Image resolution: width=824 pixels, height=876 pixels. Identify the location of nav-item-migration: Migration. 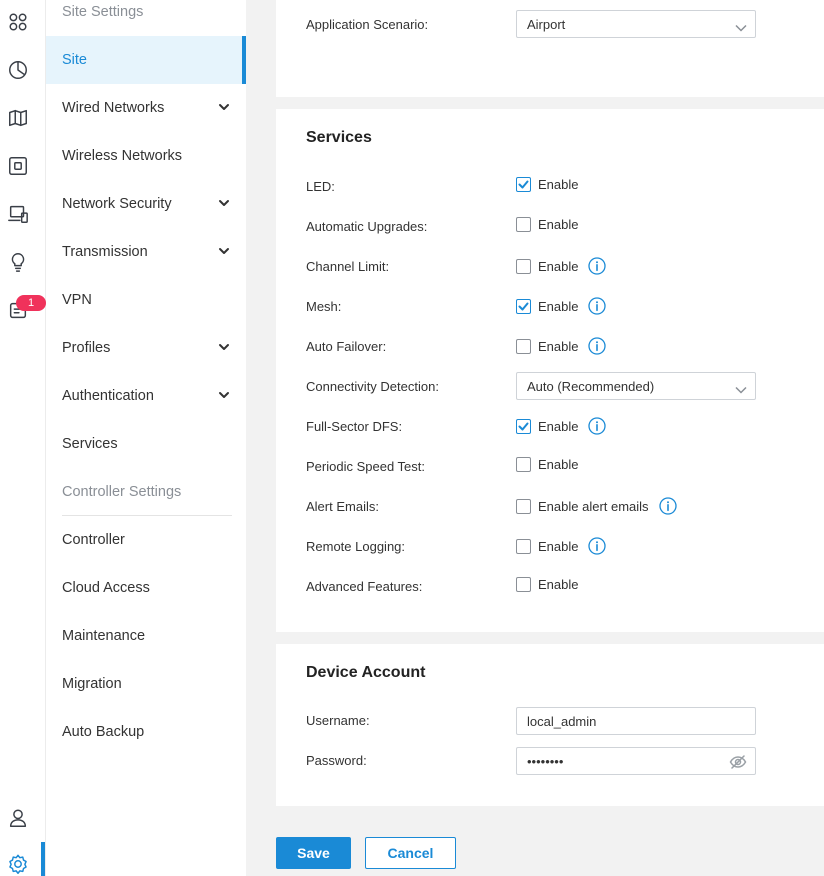
(146, 684).